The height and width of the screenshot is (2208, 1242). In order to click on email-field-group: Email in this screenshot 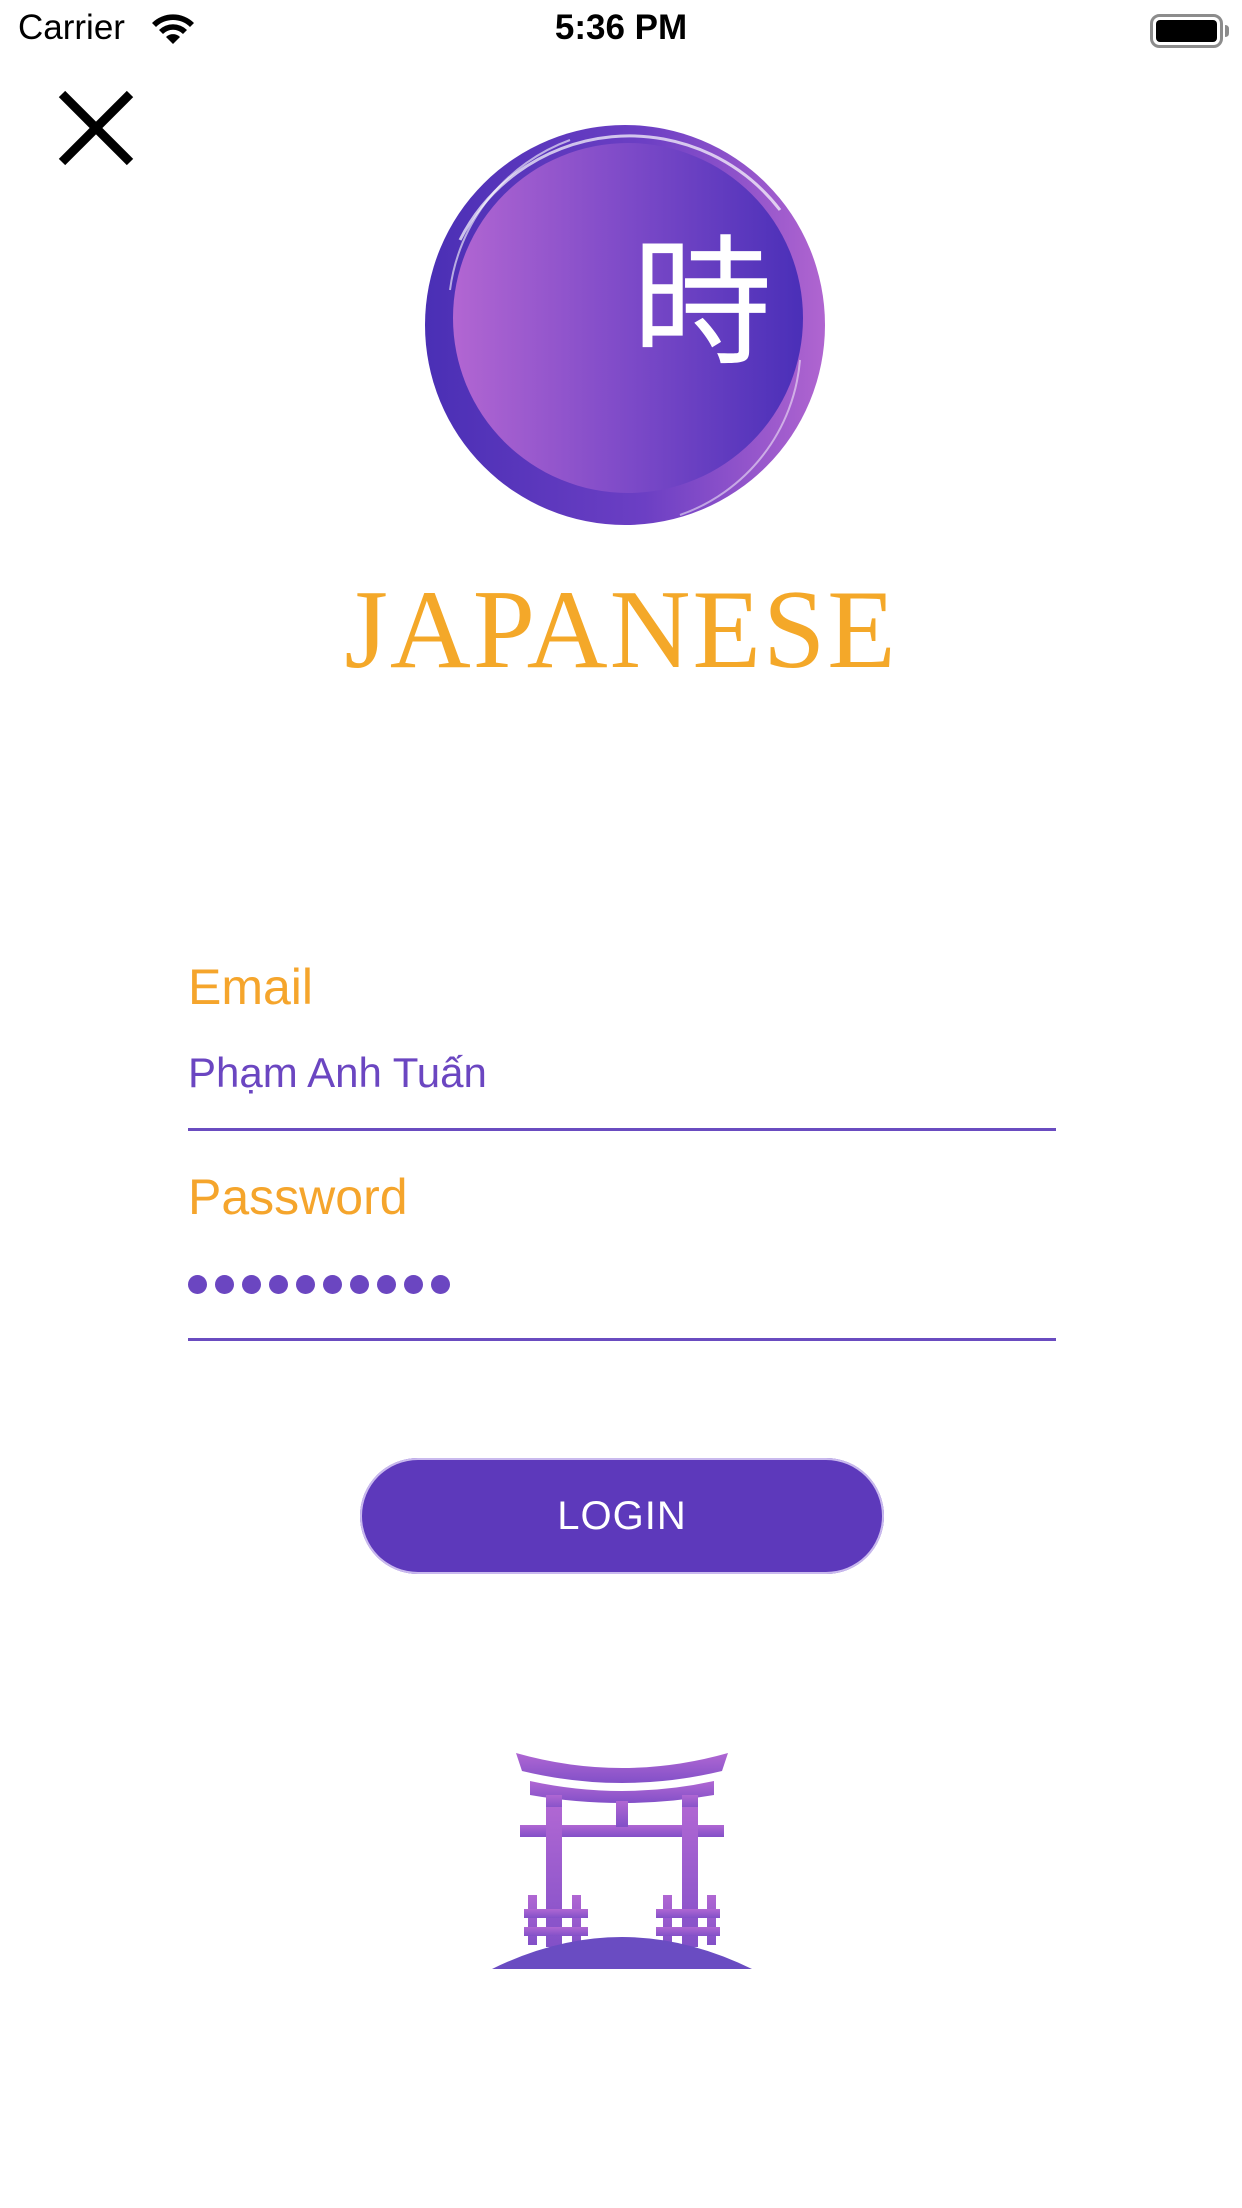, I will do `click(622, 1048)`.